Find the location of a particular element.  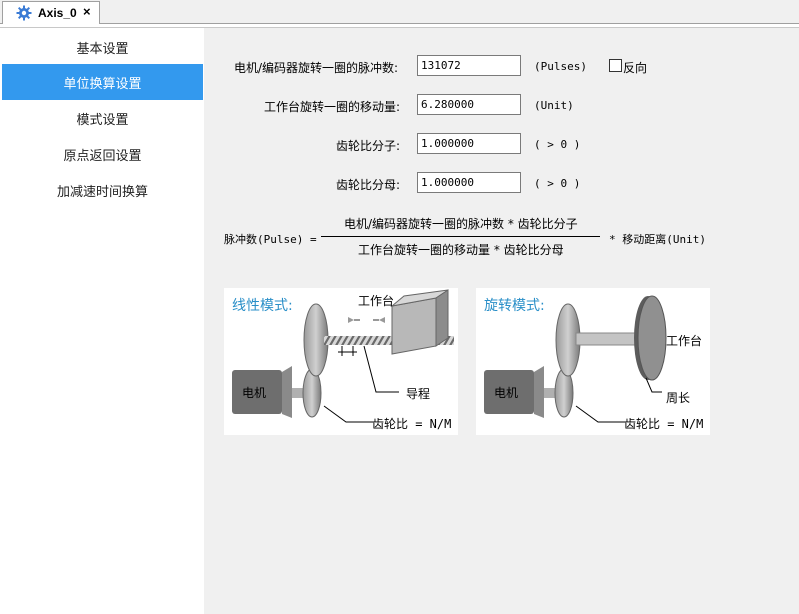

rotary-mode-diagram: 旋转模式: 工作台 电机 周长 齿轮比 = N/M is located at coordinates (593, 361).